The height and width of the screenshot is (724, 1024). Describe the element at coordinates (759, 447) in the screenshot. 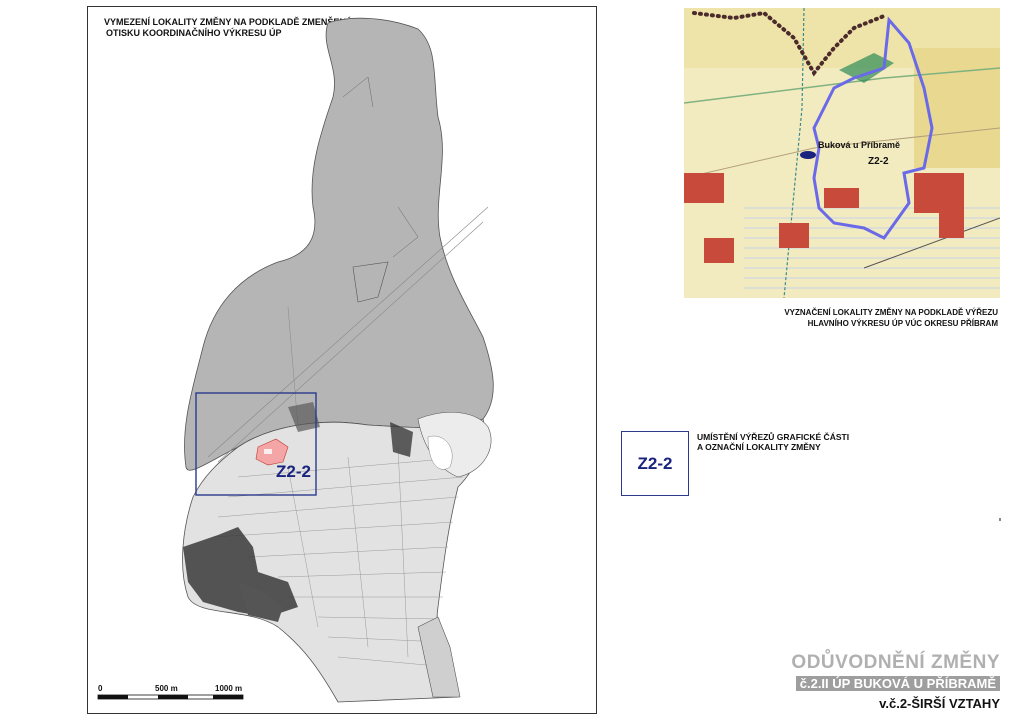

I see `legend-text-line2: A OZNAČNÍ LOKALITY ZMĚNY` at that location.